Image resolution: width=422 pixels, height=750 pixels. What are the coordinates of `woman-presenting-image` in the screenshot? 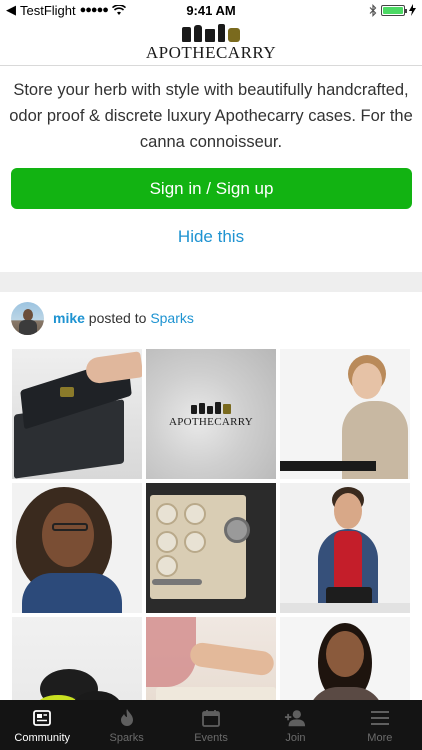 It's located at (345, 414).